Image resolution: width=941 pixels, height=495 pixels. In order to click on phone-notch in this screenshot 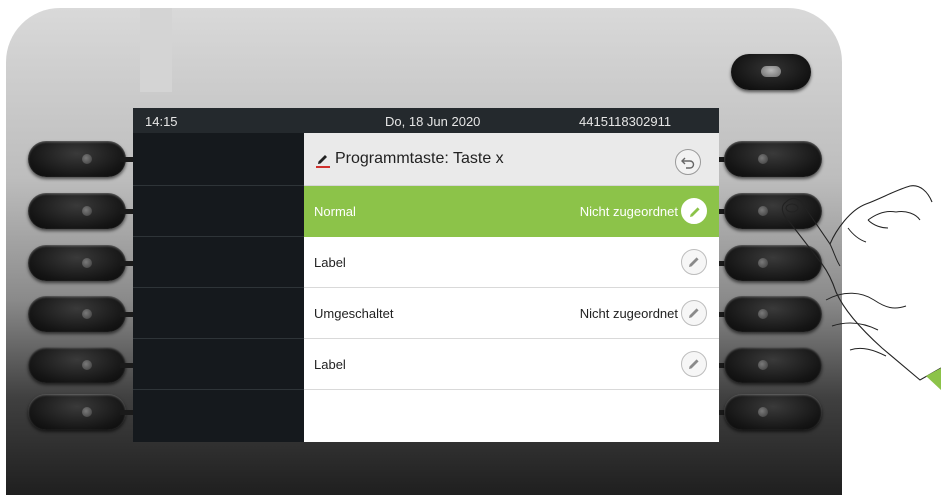, I will do `click(156, 50)`.